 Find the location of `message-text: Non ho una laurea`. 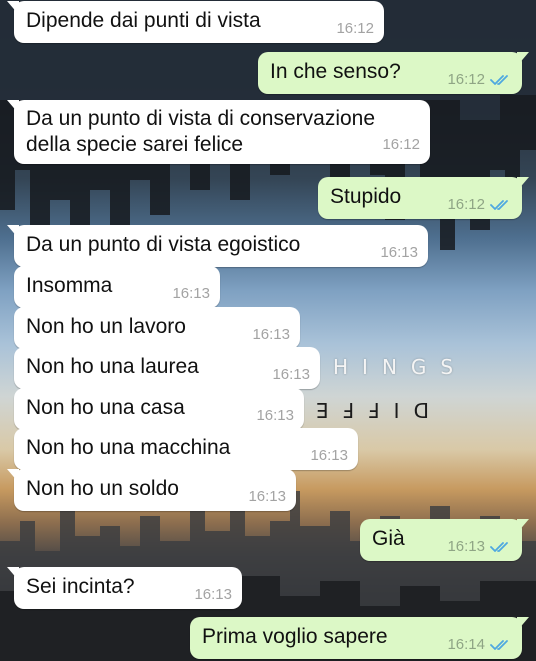

message-text: Non ho una laurea is located at coordinates (112, 366).